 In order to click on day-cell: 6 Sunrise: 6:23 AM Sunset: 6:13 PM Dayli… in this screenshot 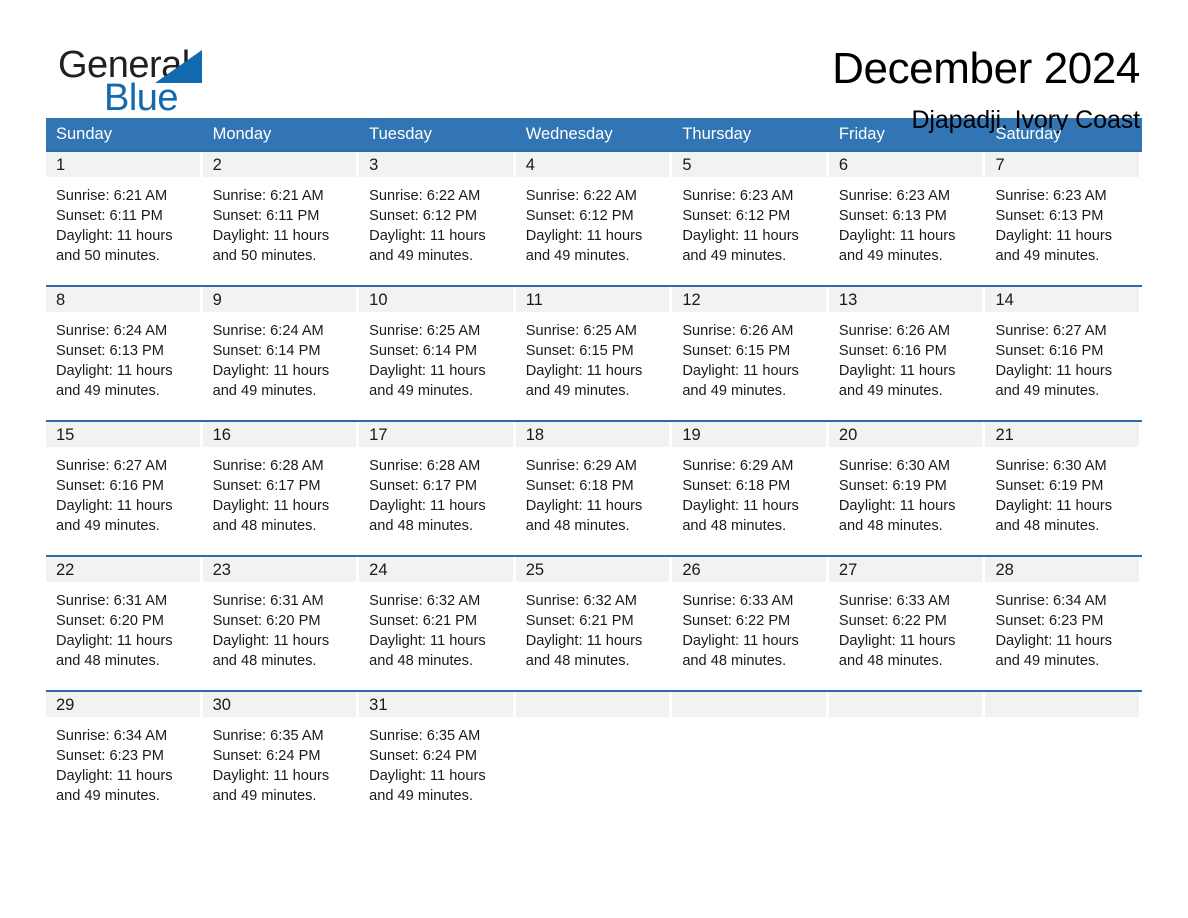, I will do `click(907, 218)`.